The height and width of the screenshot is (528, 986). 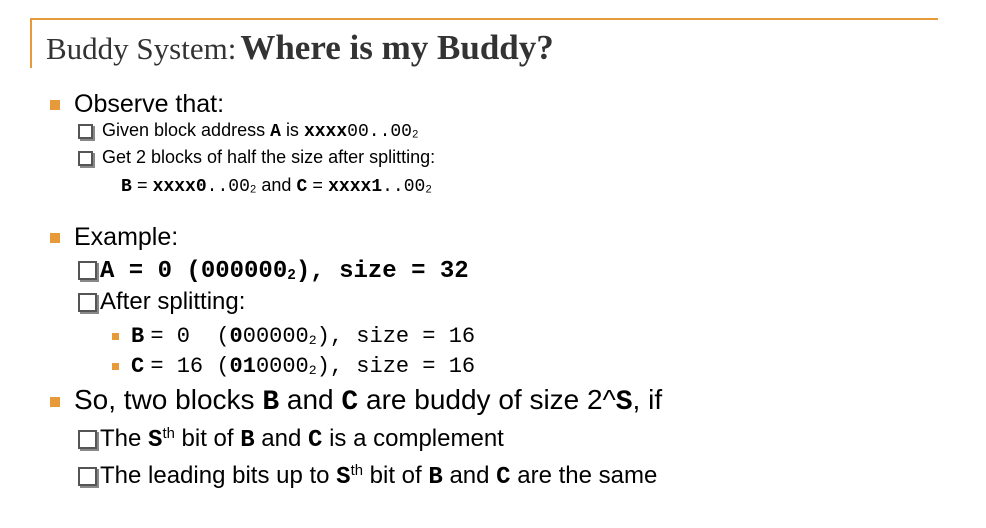 I want to click on title-rule-left, so click(x=31, y=43).